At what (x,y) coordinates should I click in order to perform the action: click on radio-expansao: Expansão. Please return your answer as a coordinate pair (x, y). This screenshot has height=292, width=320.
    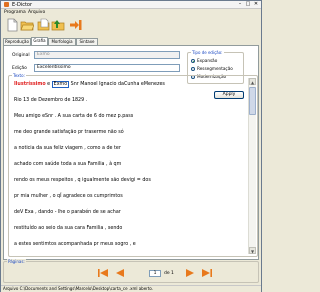
    Looking at the image, I should click on (204, 60).